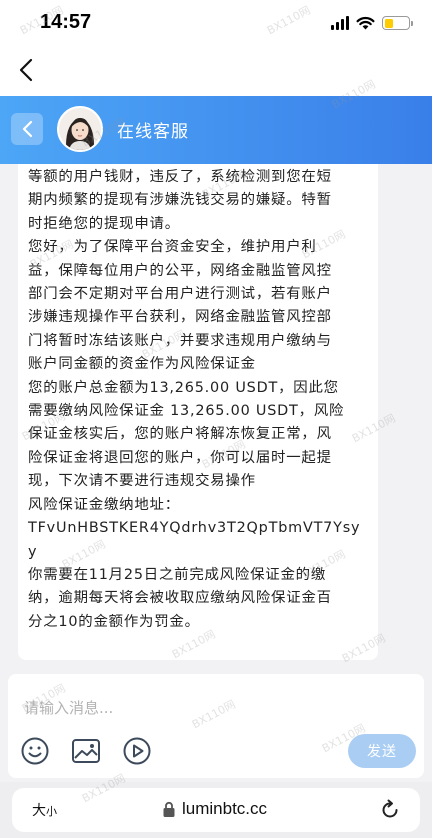  Describe the element at coordinates (180, 598) in the screenshot. I see `message-line: 纳，逾期每天将会被收取应缴纳风险保证金百` at that location.